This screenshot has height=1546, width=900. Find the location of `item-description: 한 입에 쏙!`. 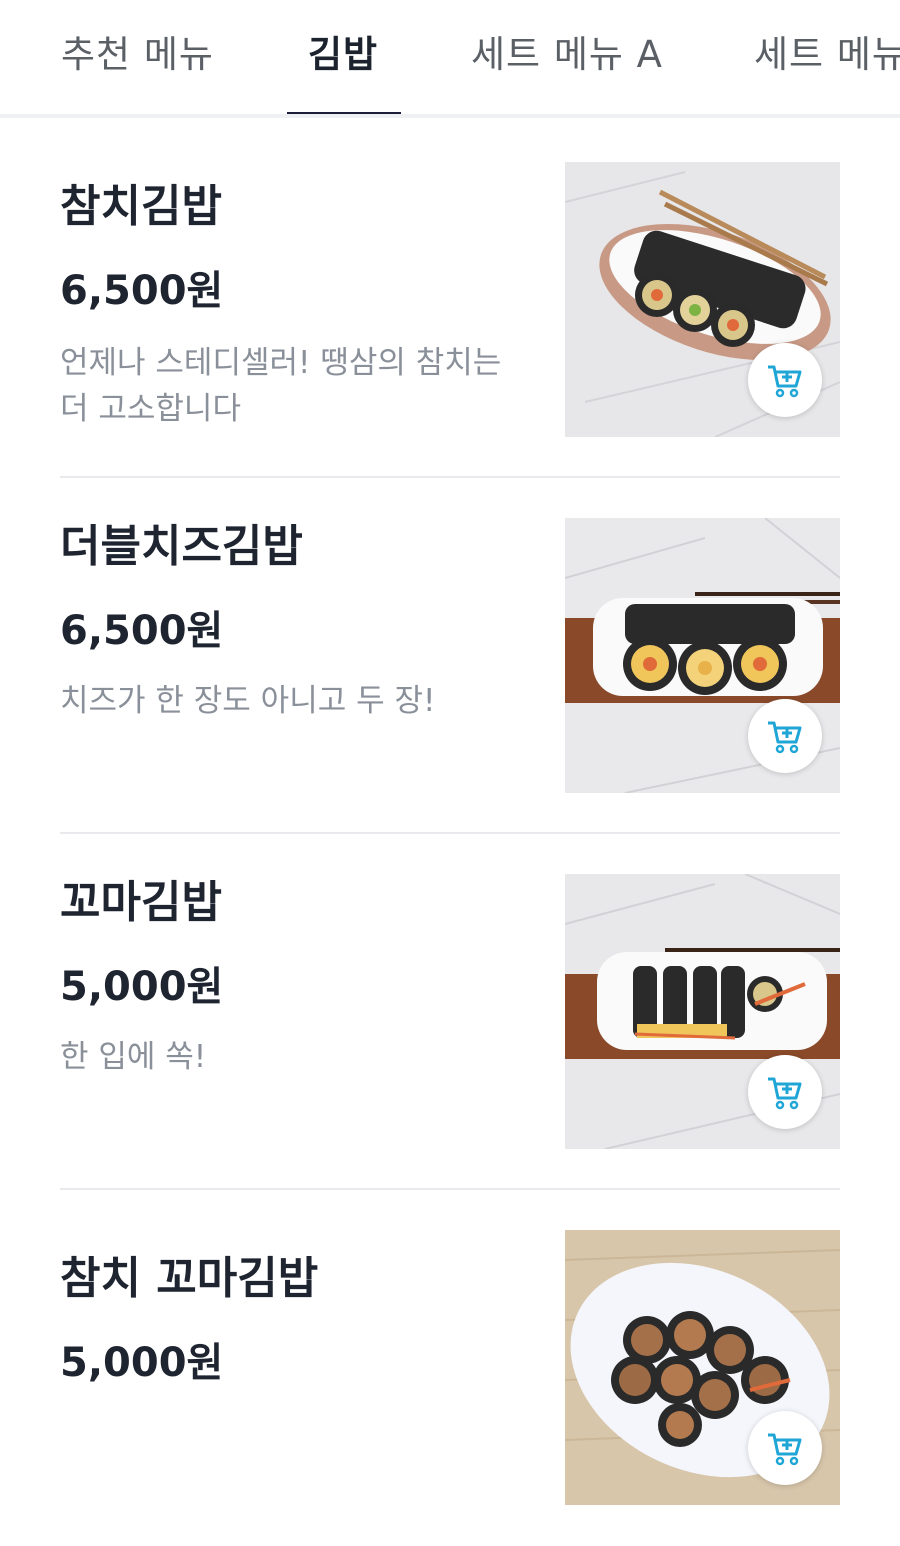

item-description: 한 입에 쏙! is located at coordinates (133, 1057).